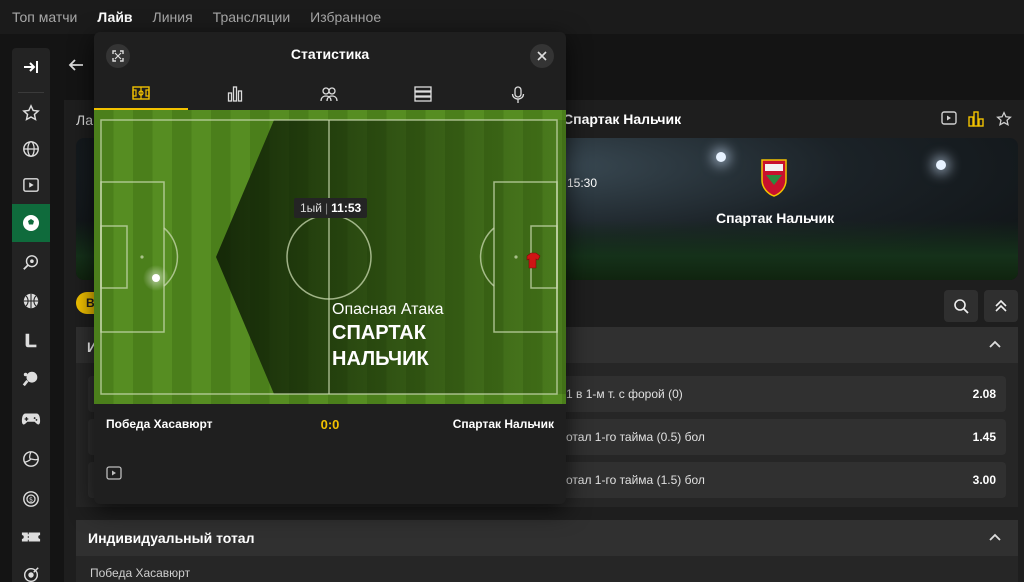 This screenshot has height=582, width=1024. I want to click on sidebar-divider, so click(31, 92).